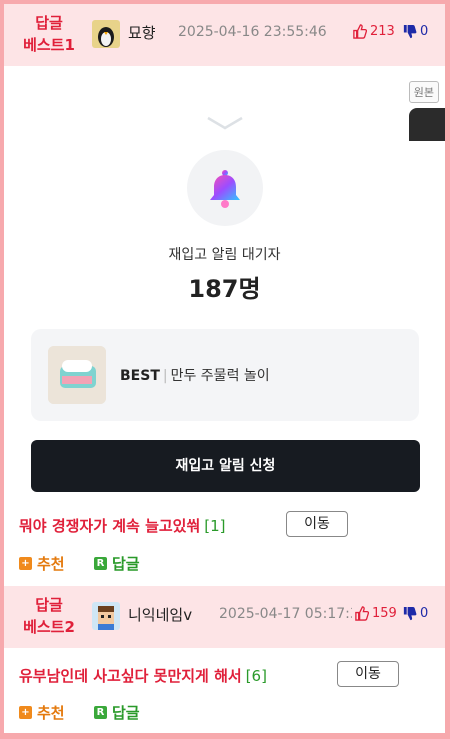  I want to click on best-label-1-line1: 답글, so click(49, 23).